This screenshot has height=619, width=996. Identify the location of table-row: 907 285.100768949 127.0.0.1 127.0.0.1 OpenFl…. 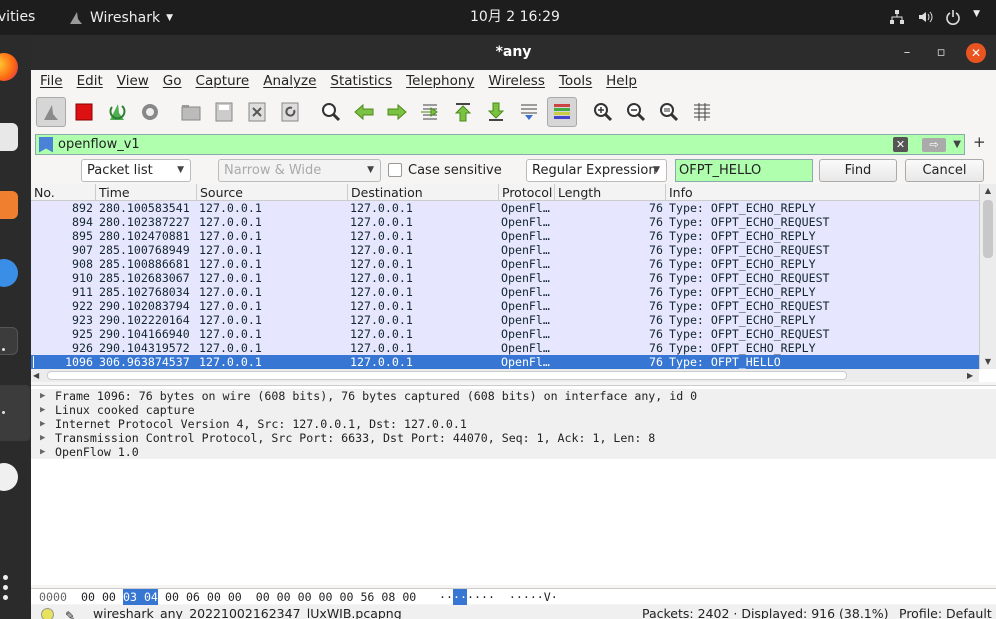
(505, 250).